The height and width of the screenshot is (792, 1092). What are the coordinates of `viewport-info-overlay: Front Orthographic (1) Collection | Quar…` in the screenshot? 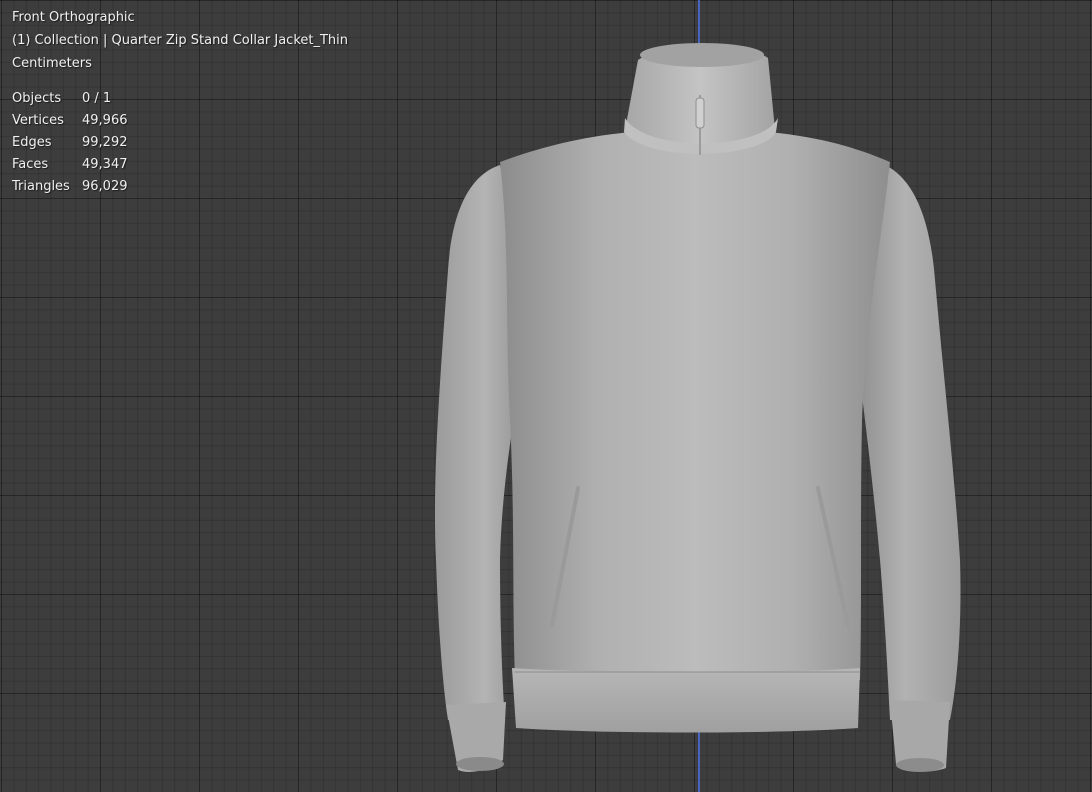 It's located at (180, 102).